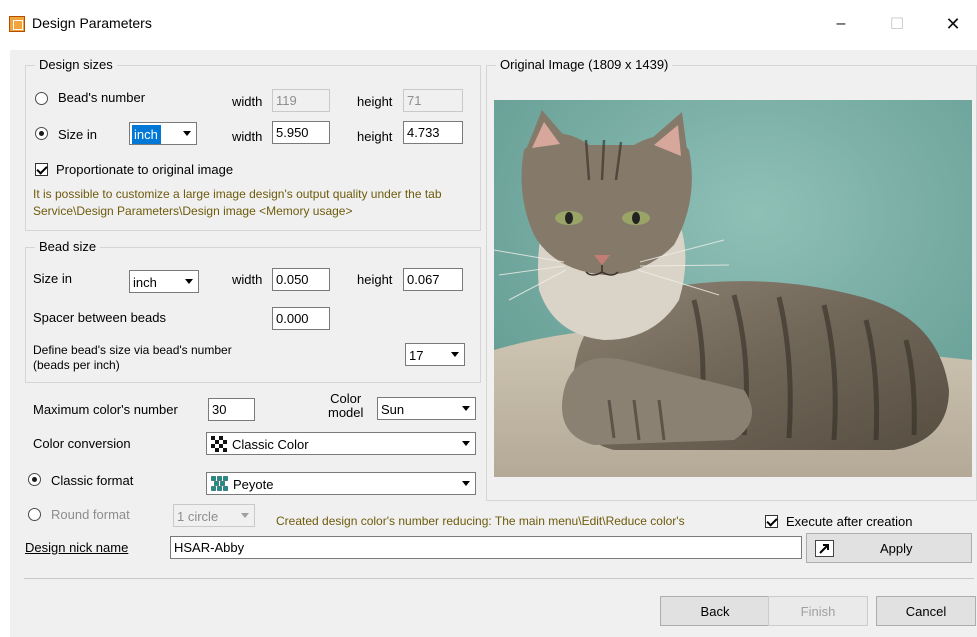  What do you see at coordinates (102, 97) in the screenshot?
I see `beads-number-label: Bead's number` at bounding box center [102, 97].